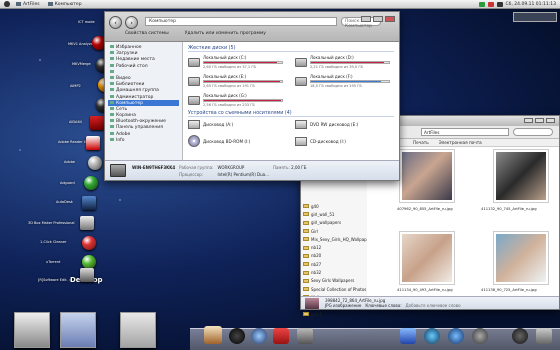 The width and height of the screenshot is (560, 350). I want to click on desktop-label: Adobe Reader X, so click(72, 142).